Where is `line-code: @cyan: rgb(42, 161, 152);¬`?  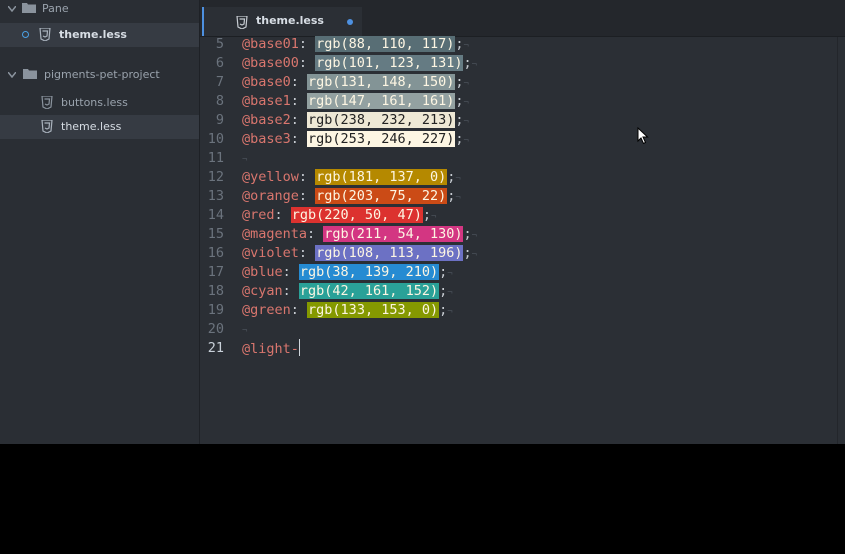
line-code: @cyan: rgb(42, 161, 152);¬ is located at coordinates (347, 292).